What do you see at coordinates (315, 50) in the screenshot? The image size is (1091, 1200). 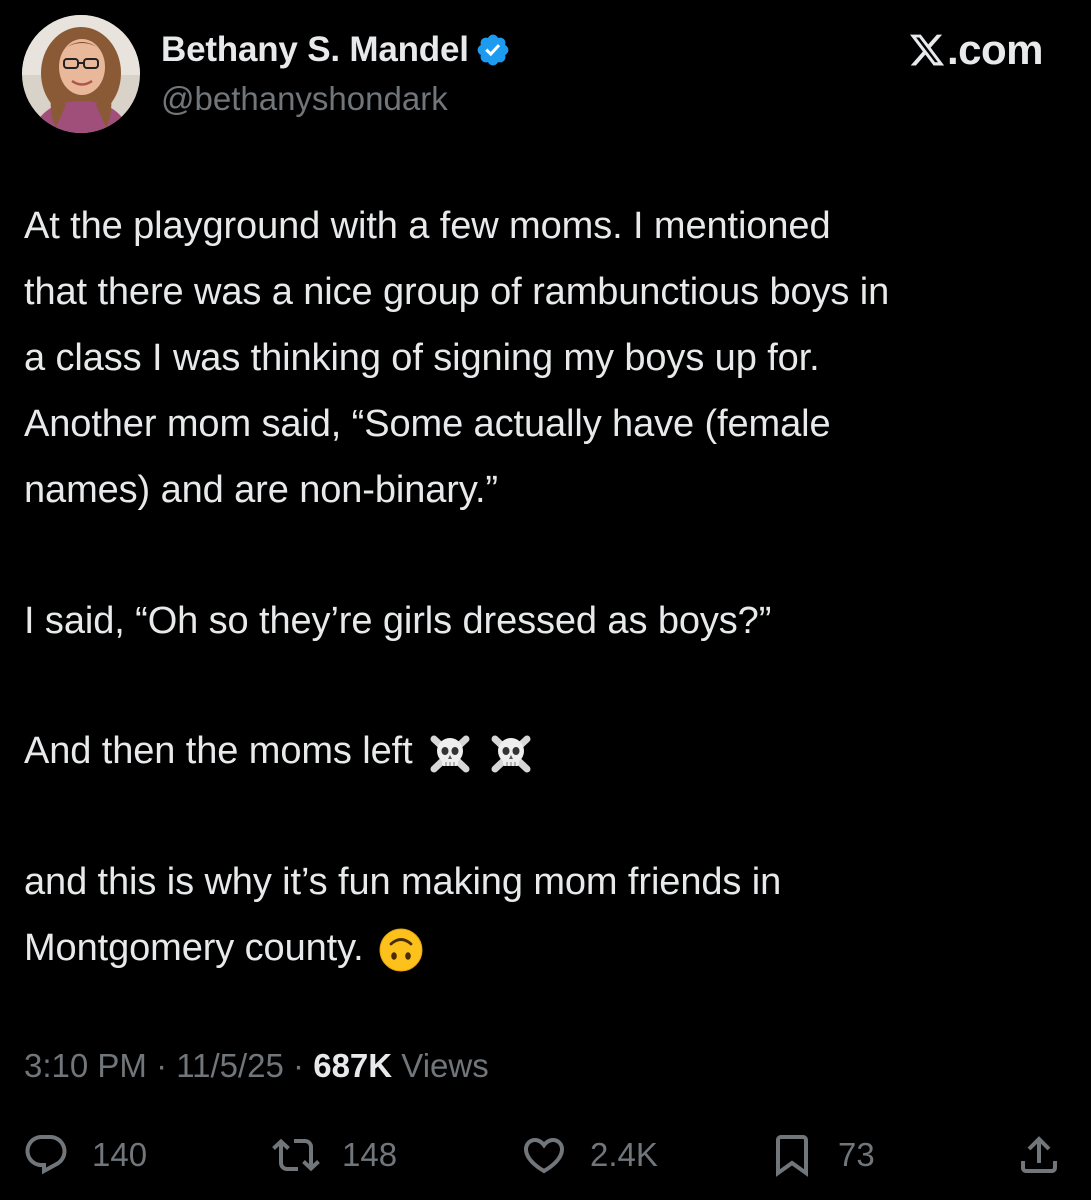 I see `author-display-name: Bethany S. Mandel` at bounding box center [315, 50].